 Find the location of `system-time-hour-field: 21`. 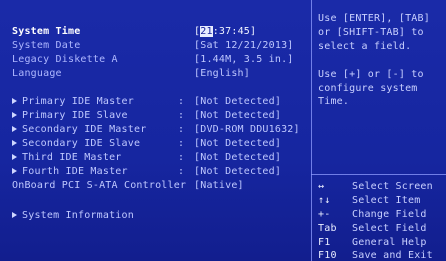

system-time-hour-field: 21 is located at coordinates (206, 31).